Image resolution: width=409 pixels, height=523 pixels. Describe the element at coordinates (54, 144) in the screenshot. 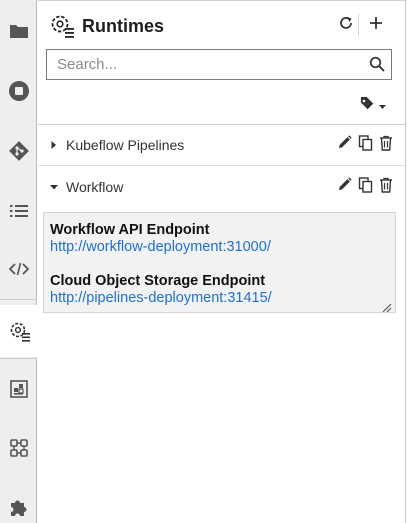

I see `caret-right-icon` at that location.